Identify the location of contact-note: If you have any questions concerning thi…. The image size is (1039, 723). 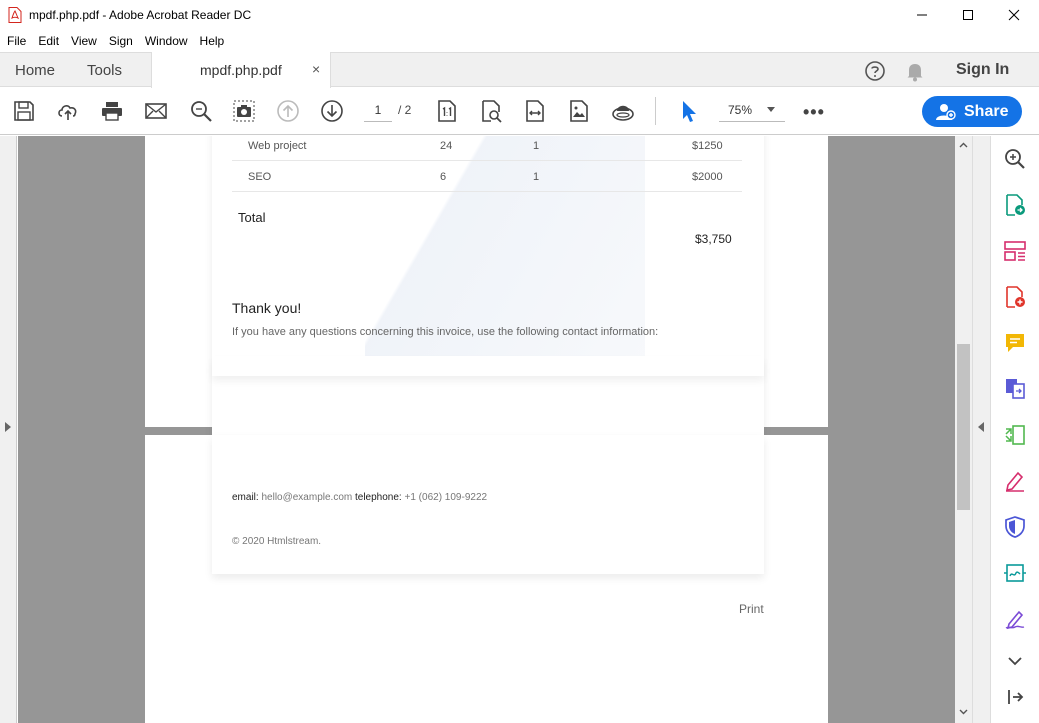
(445, 332).